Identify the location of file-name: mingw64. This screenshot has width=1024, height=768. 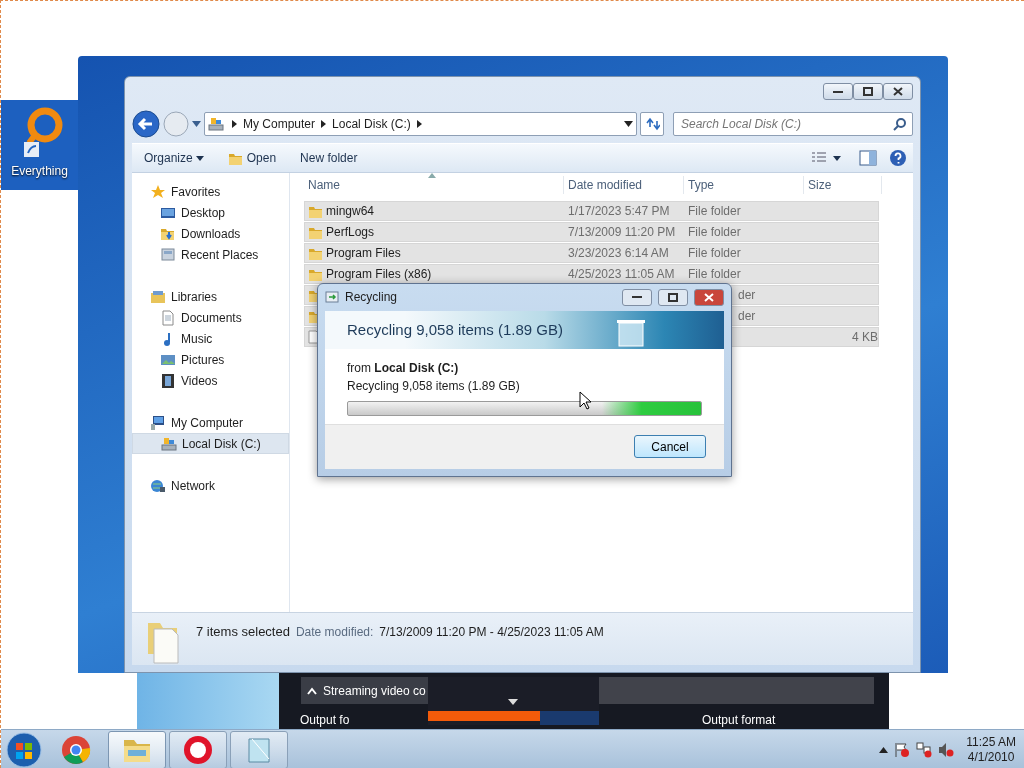
(350, 211).